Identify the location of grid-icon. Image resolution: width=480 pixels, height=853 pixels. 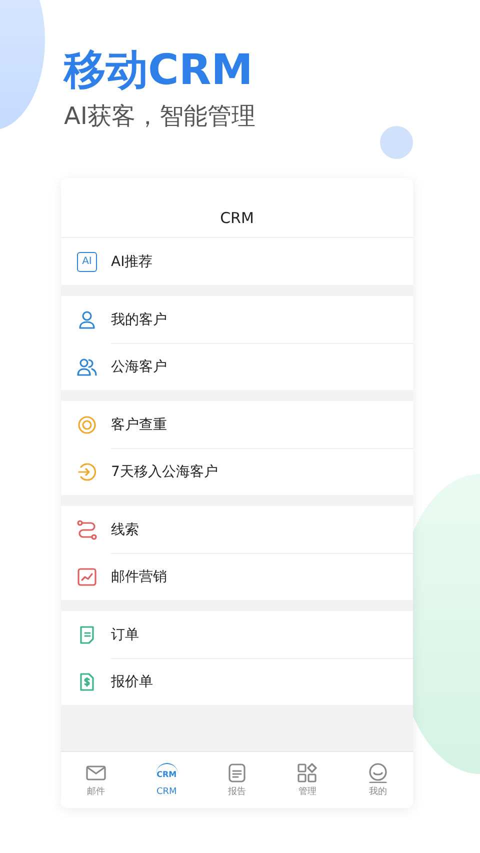
(307, 772).